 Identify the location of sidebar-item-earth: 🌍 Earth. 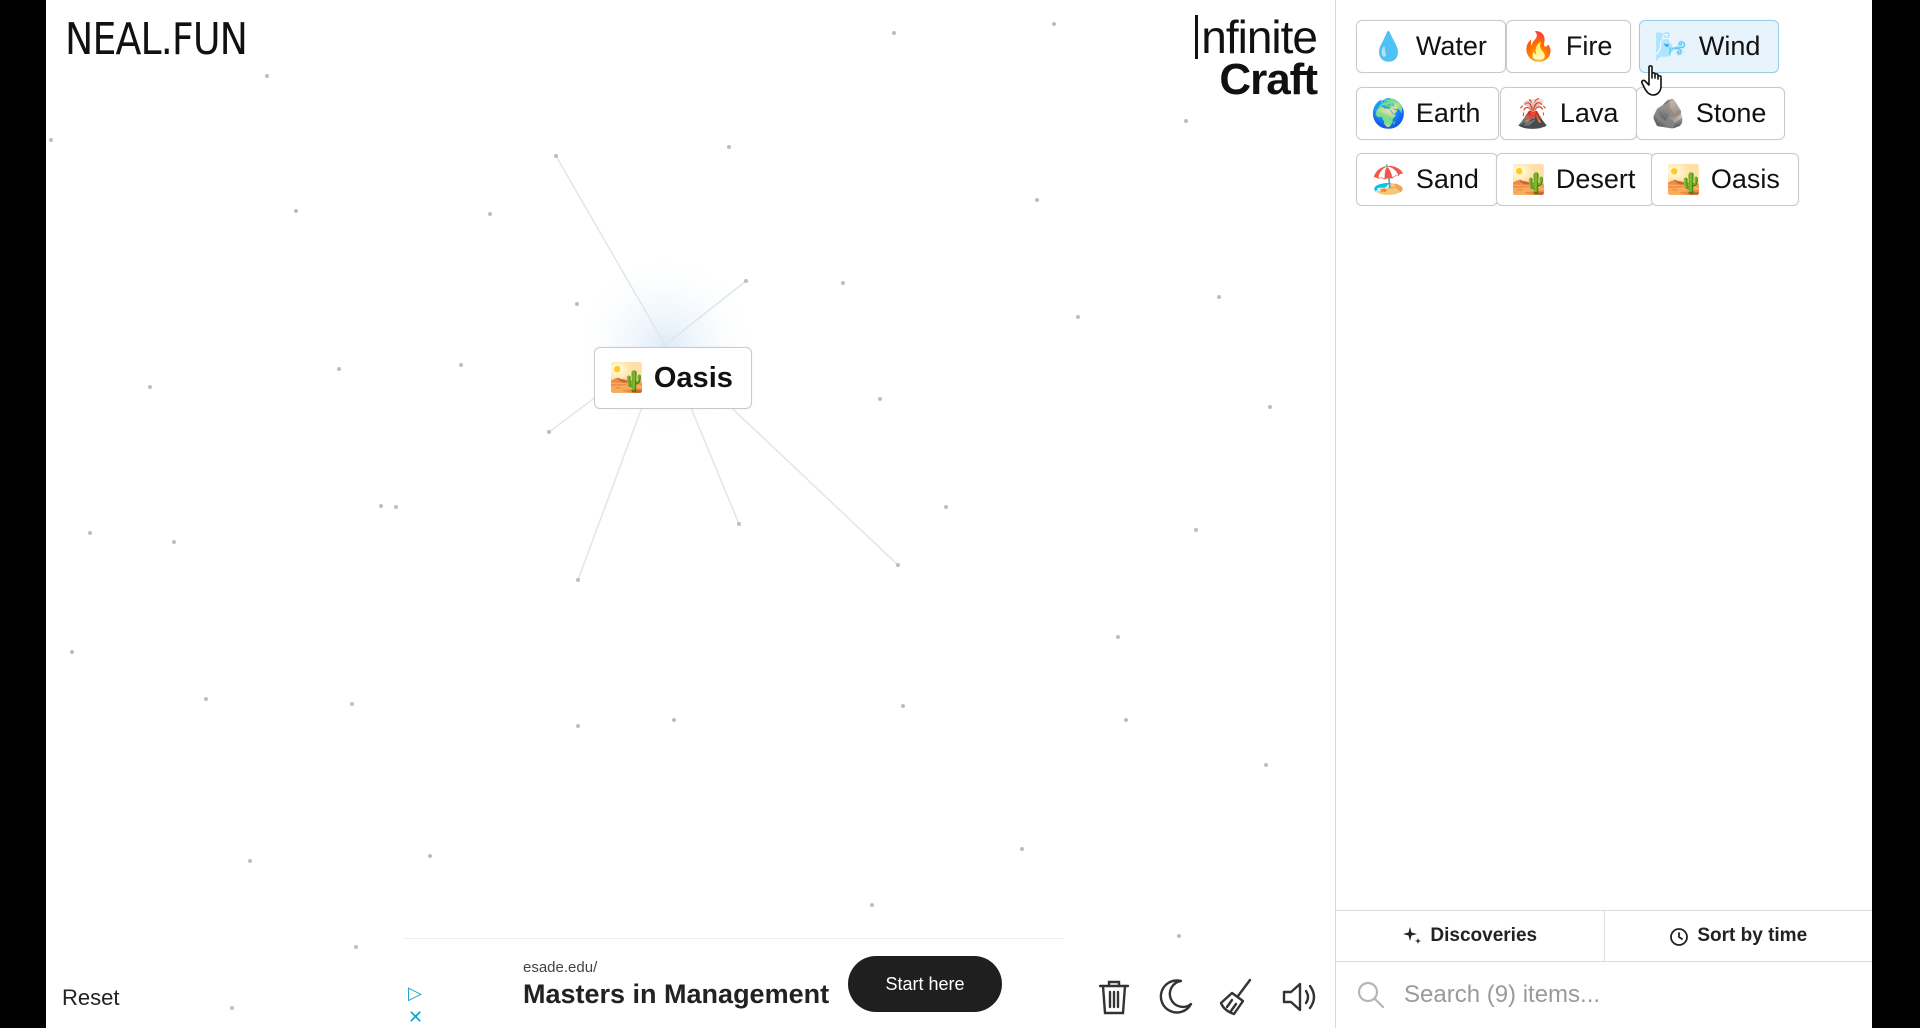
(1428, 113).